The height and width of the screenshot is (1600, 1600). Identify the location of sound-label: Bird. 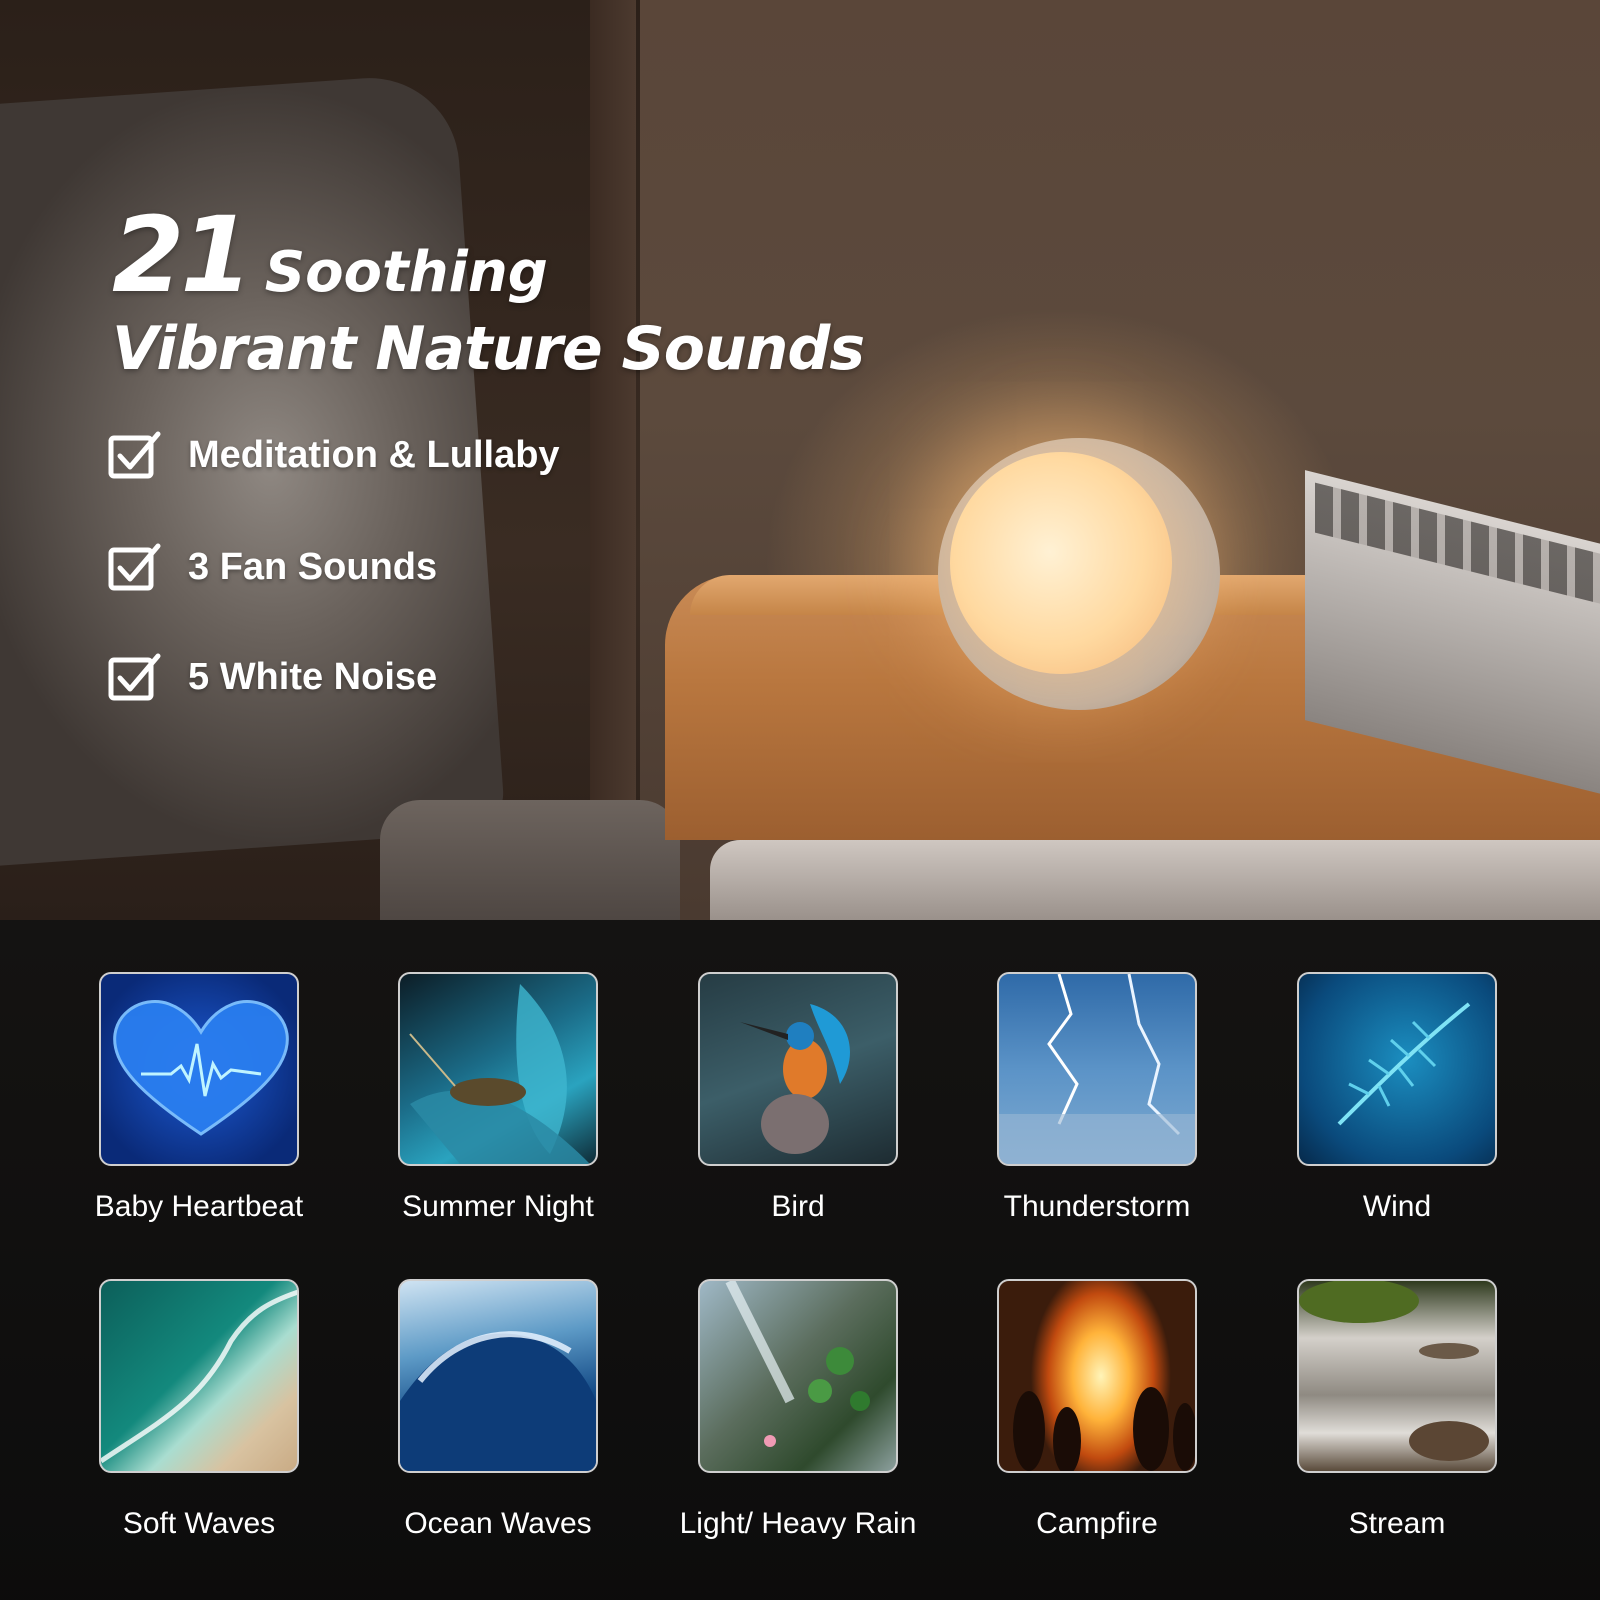
(798, 1206).